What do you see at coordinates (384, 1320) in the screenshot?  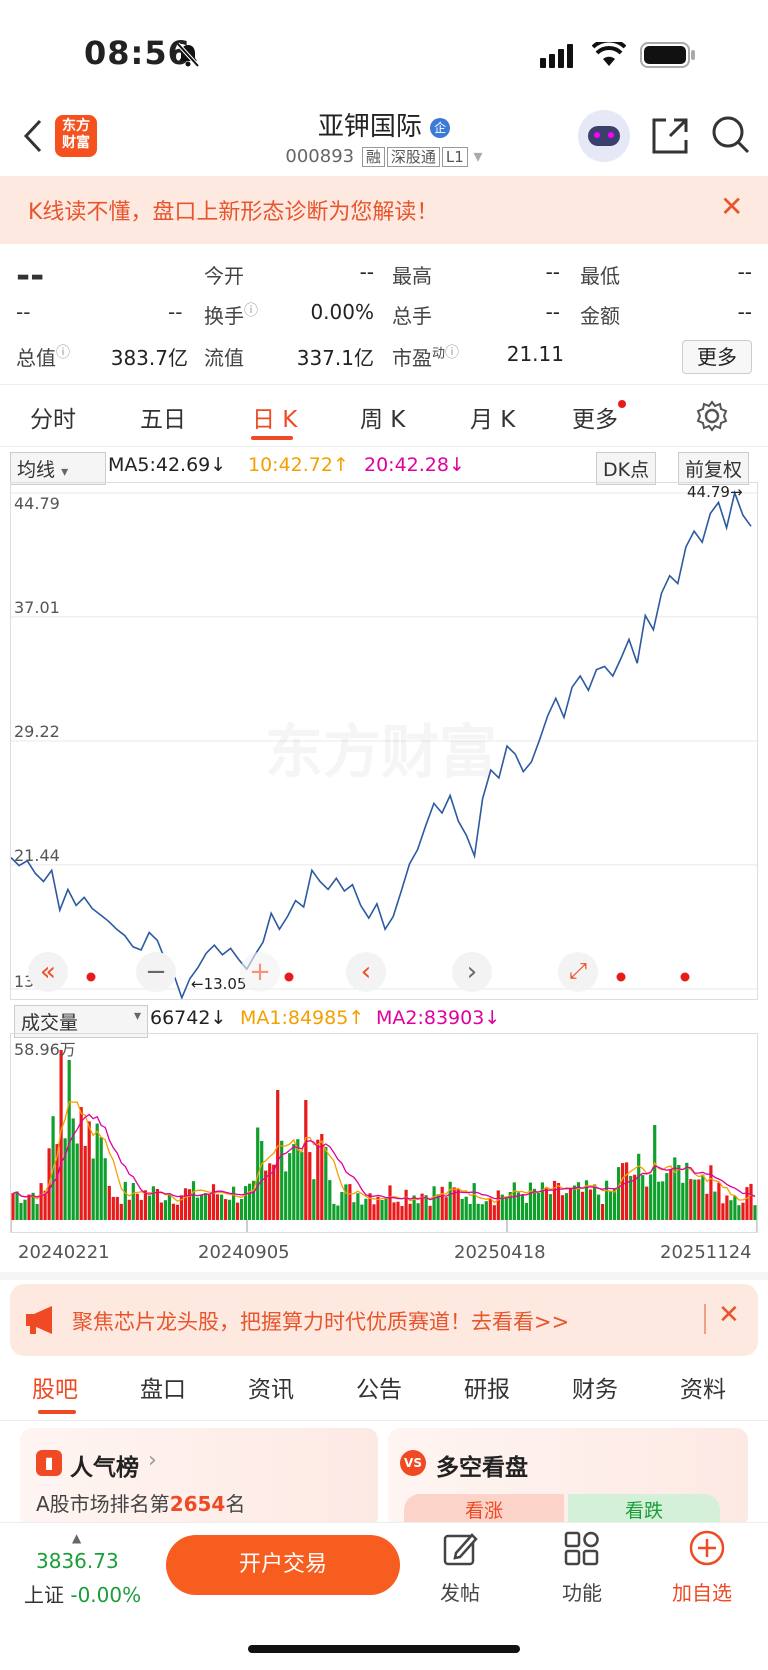 I see `promo-banner: 聚焦芯片龙头股，把握算力时代优质赛道！去看看>> ✕` at bounding box center [384, 1320].